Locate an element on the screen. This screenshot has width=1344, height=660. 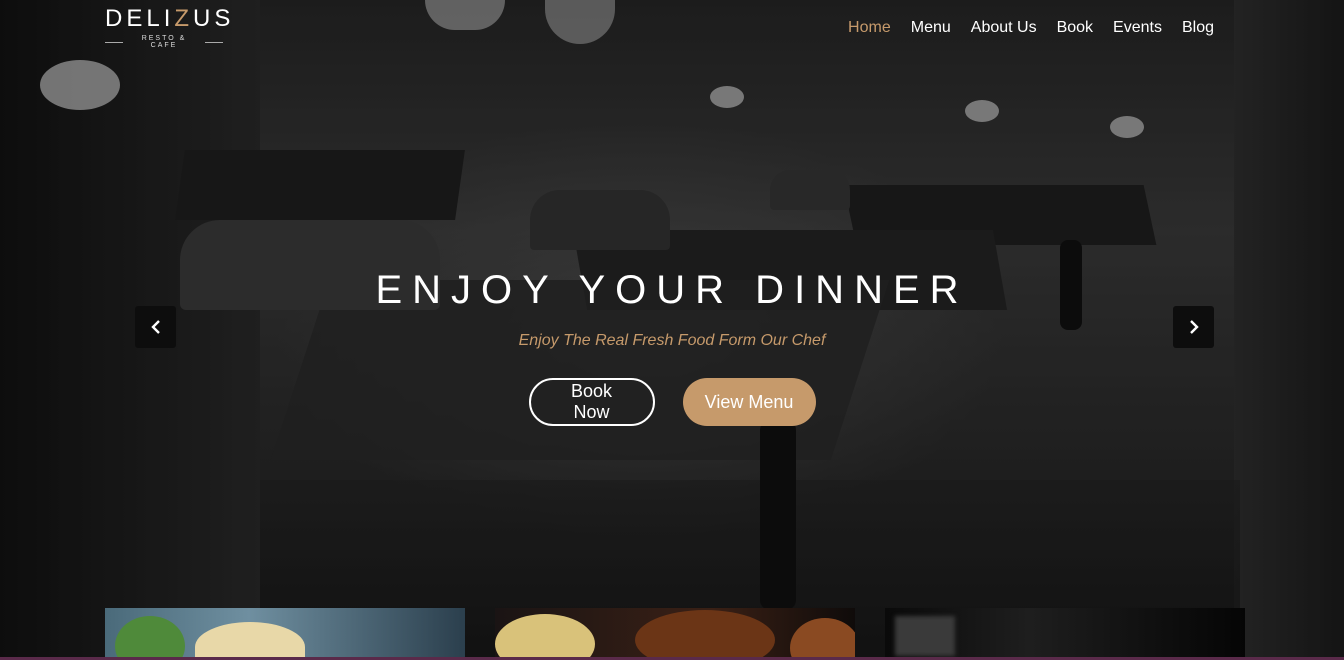
view-menu-button: View Menu is located at coordinates (749, 402).